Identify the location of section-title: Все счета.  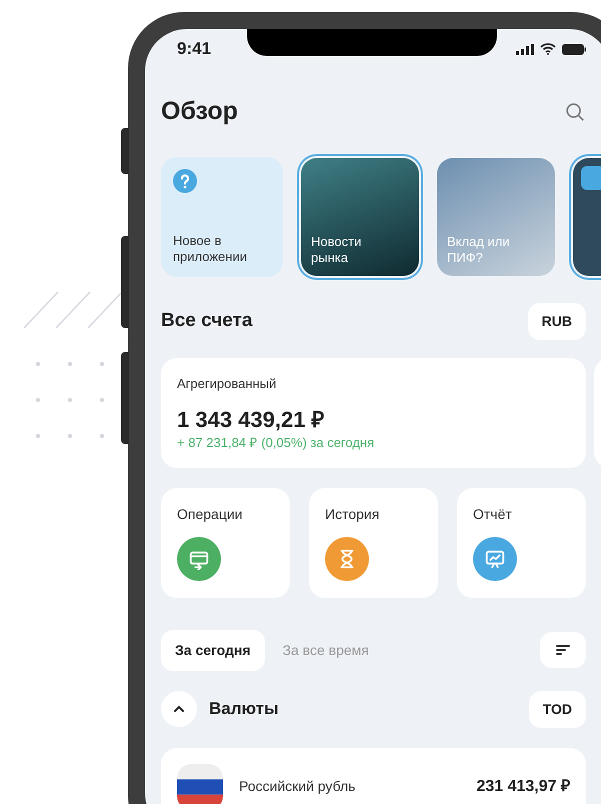
(206, 320).